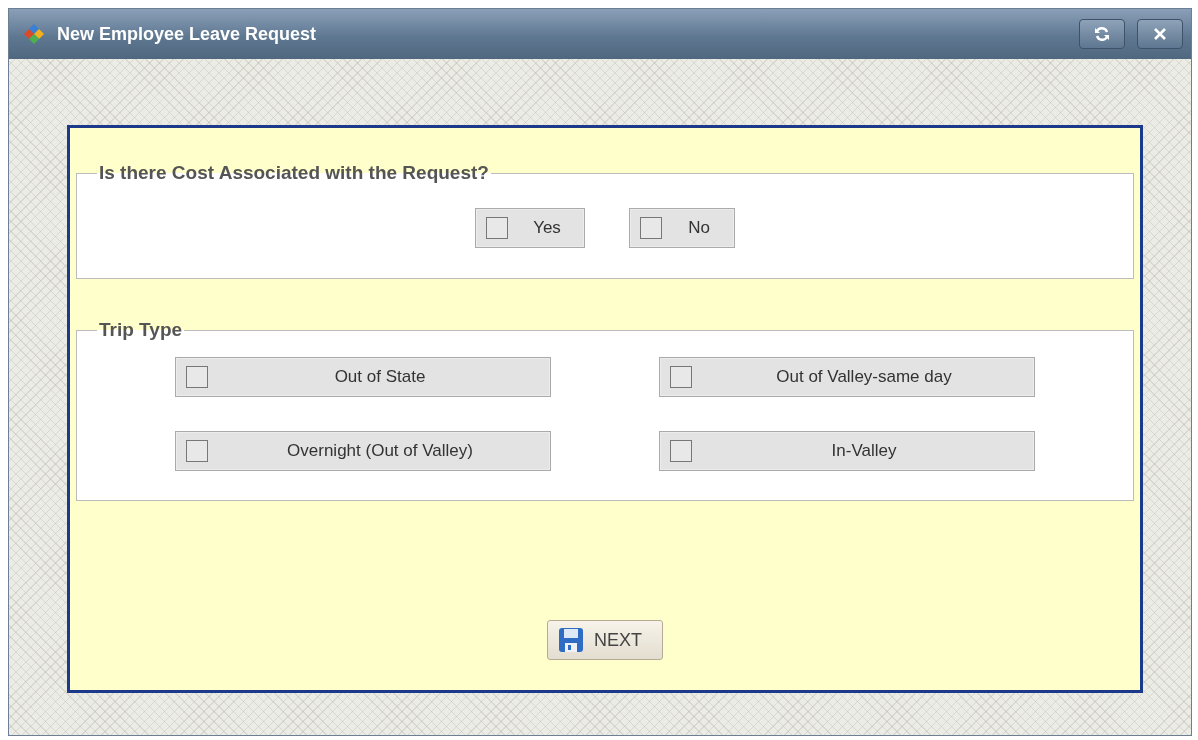 Image resolution: width=1198 pixels, height=740 pixels. I want to click on window-title: New Employee Leave Request, so click(187, 34).